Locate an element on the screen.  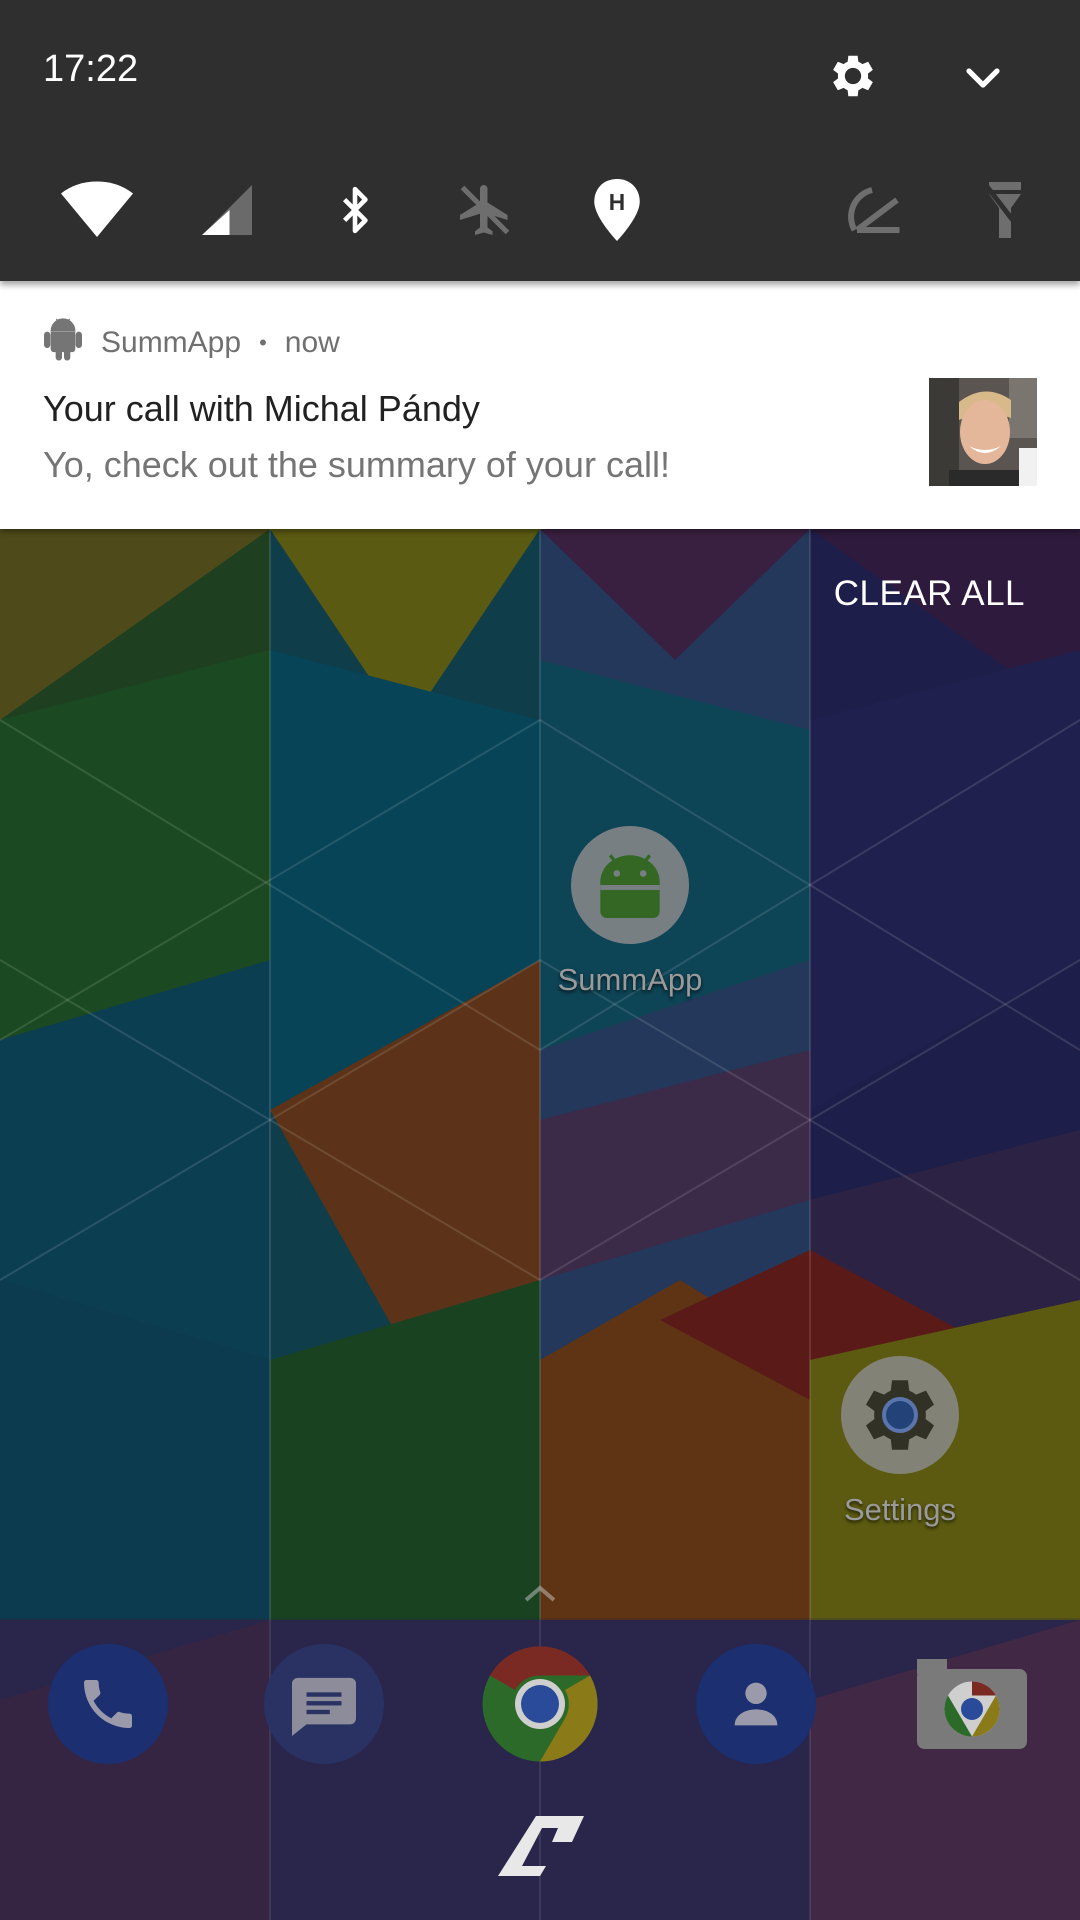
app-drawer-chevron-icon is located at coordinates (540, 1593).